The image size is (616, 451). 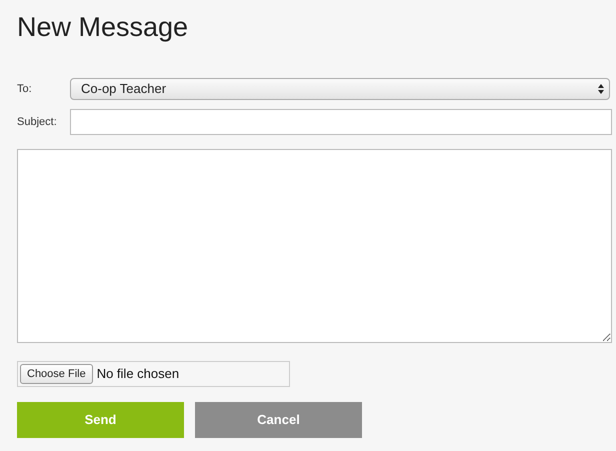 What do you see at coordinates (340, 89) in the screenshot?
I see `recipient-select: Co-op Teacher` at bounding box center [340, 89].